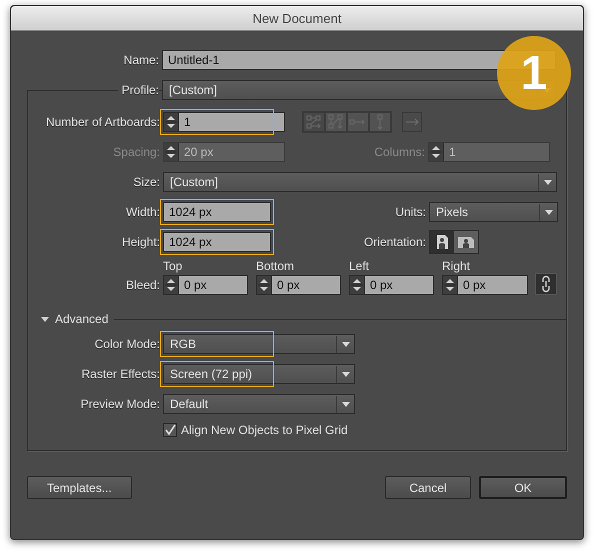 This screenshot has height=554, width=594. I want to click on expanded-triangle-icon, so click(45, 319).